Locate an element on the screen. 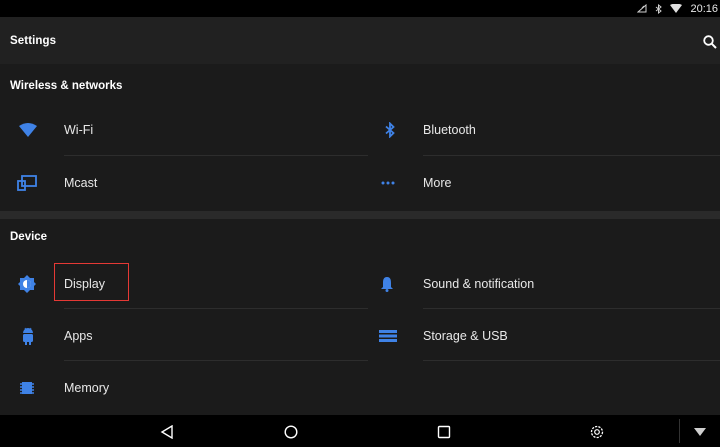 This screenshot has width=720, height=447. settings-item-storage: Storage & USB is located at coordinates (540, 336).